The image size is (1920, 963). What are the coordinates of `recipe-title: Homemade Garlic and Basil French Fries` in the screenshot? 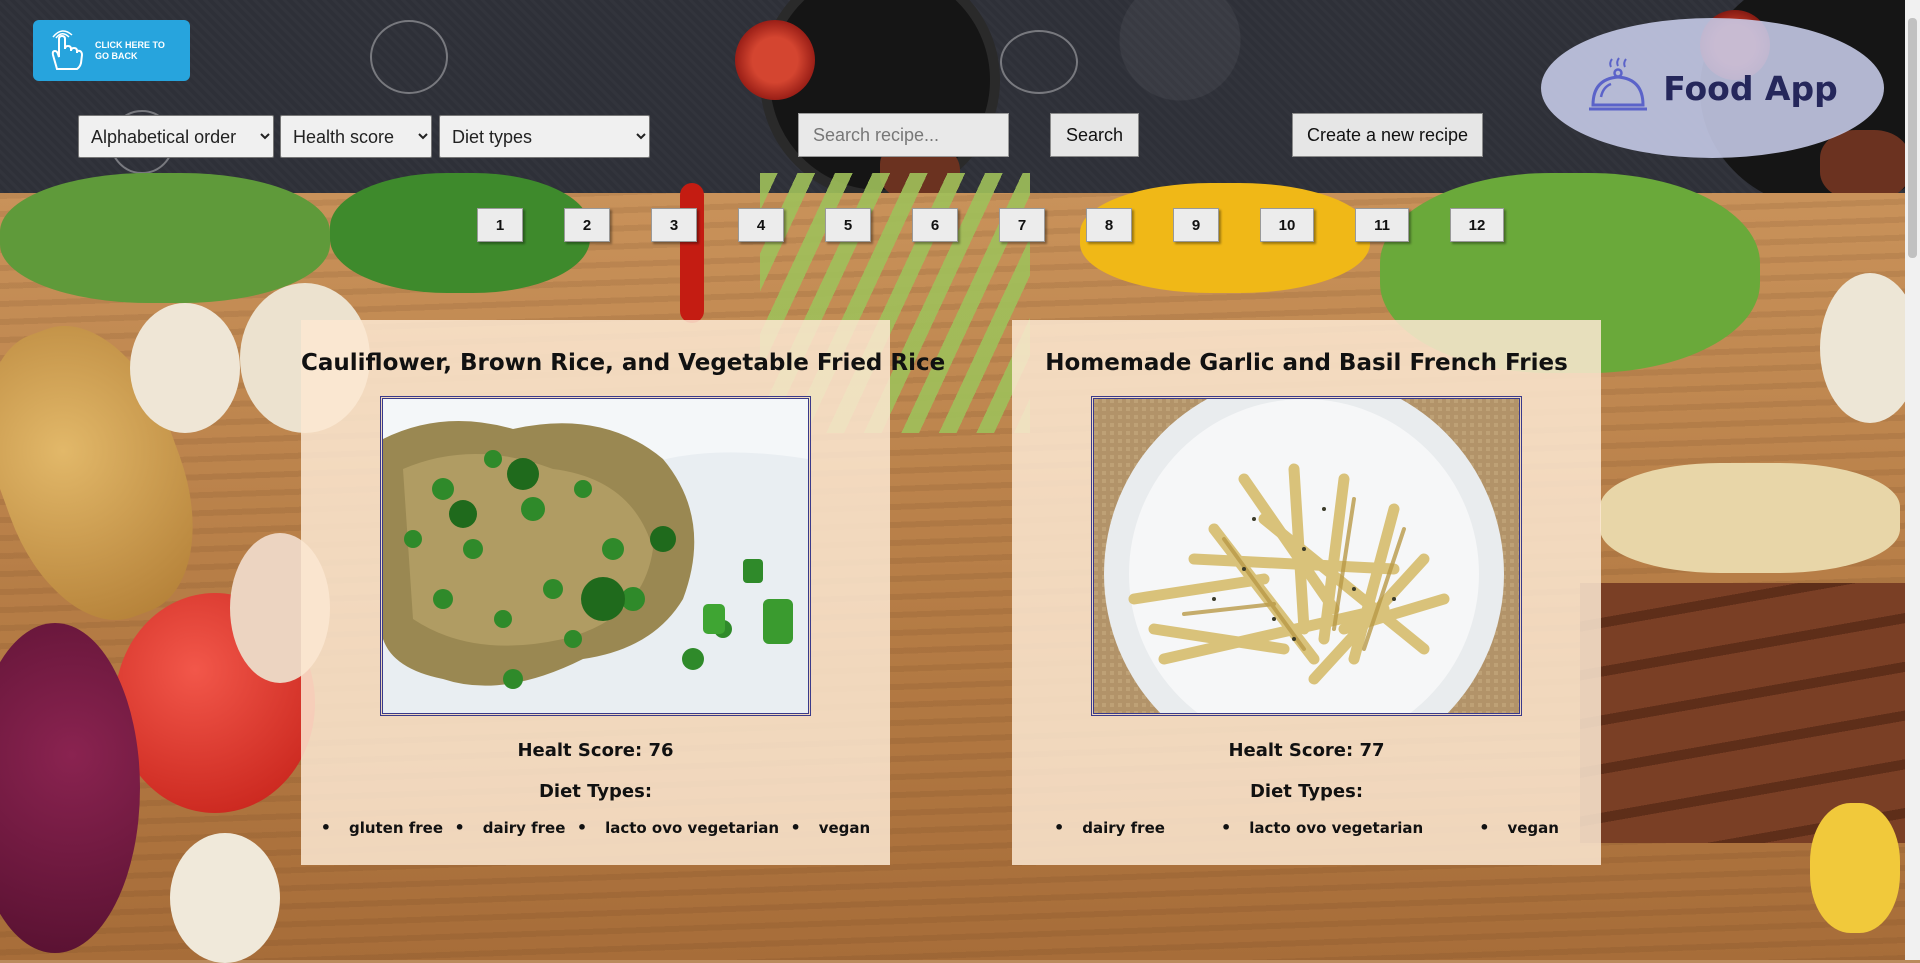 It's located at (1306, 363).